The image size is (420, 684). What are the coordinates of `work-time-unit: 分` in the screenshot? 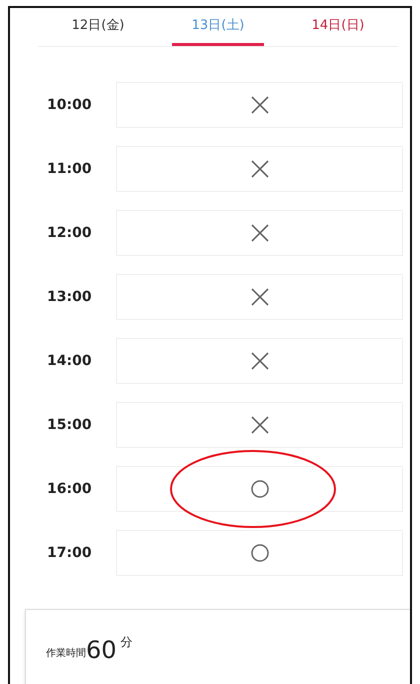 It's located at (126, 642).